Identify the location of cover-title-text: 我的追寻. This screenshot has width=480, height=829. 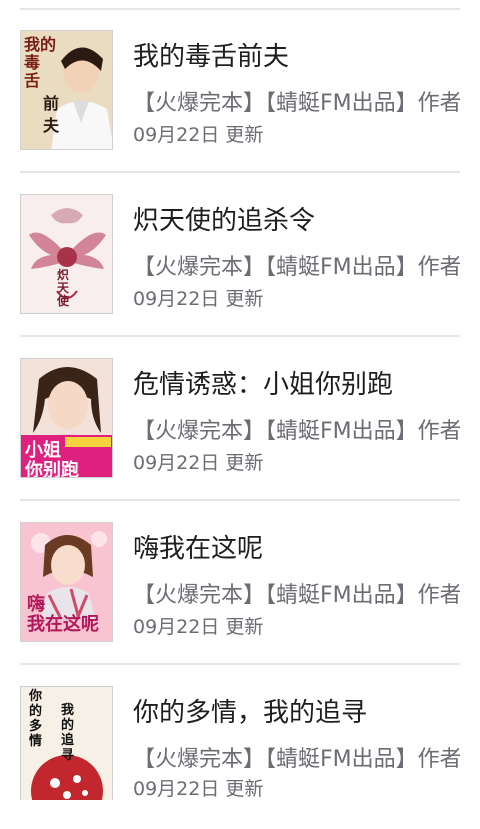
(68, 733).